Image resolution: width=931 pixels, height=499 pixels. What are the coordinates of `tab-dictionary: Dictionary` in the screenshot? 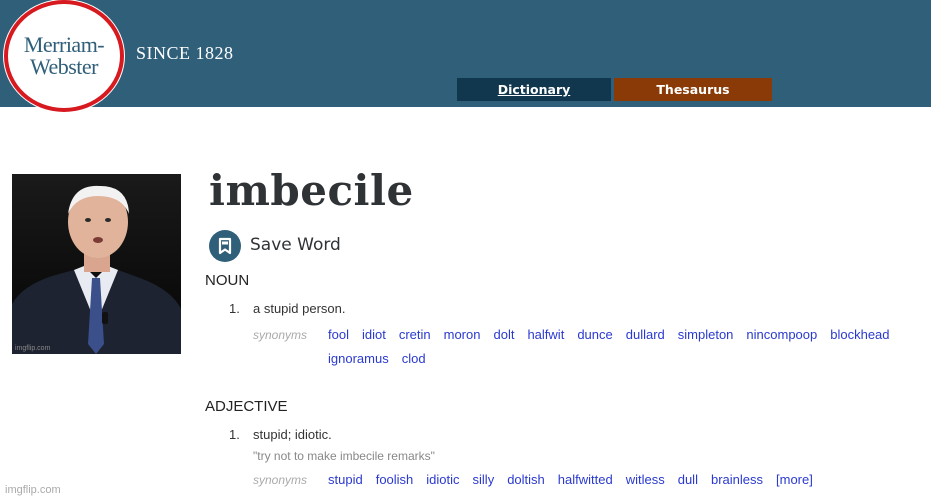 It's located at (534, 89).